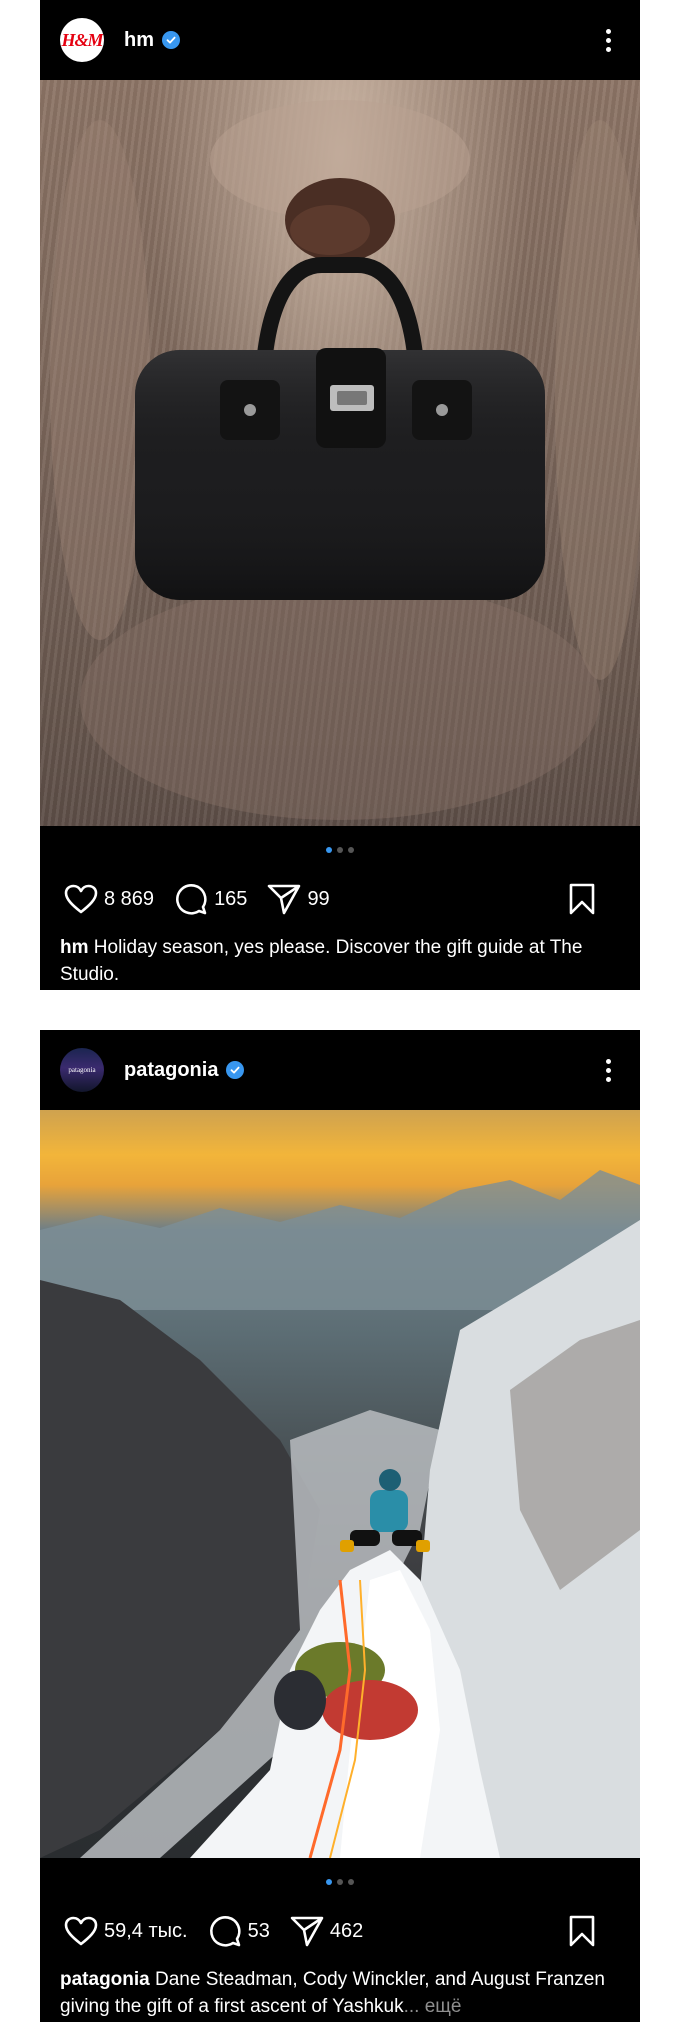  I want to click on like-button: 59,4 тыс., so click(126, 1931).